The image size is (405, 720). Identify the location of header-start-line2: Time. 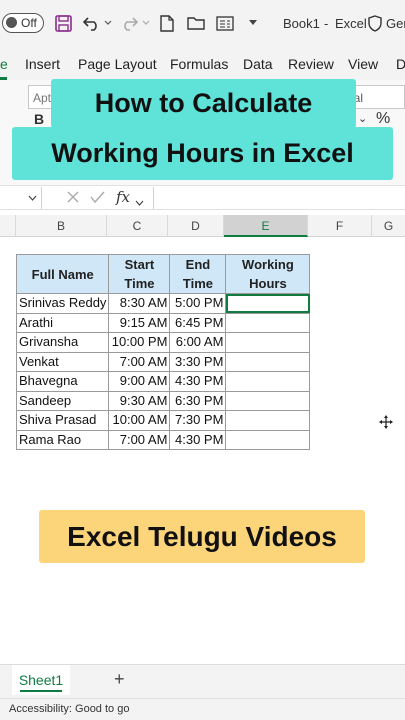
(139, 283).